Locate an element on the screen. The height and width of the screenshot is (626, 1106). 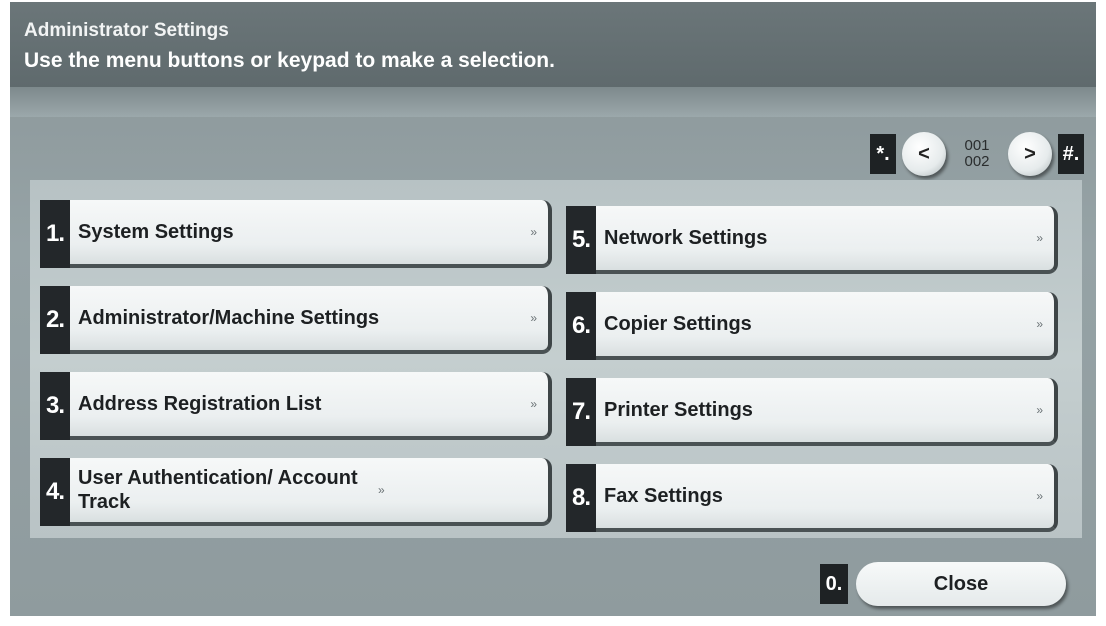
menu-item-label: User Authentication/ Account Track is located at coordinates (218, 490).